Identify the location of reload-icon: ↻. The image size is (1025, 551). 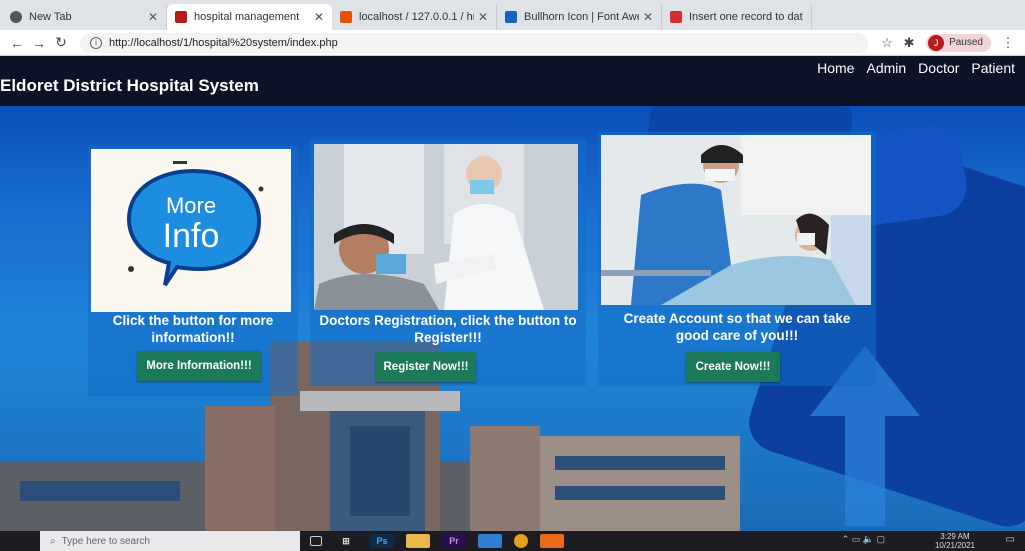
(61, 42).